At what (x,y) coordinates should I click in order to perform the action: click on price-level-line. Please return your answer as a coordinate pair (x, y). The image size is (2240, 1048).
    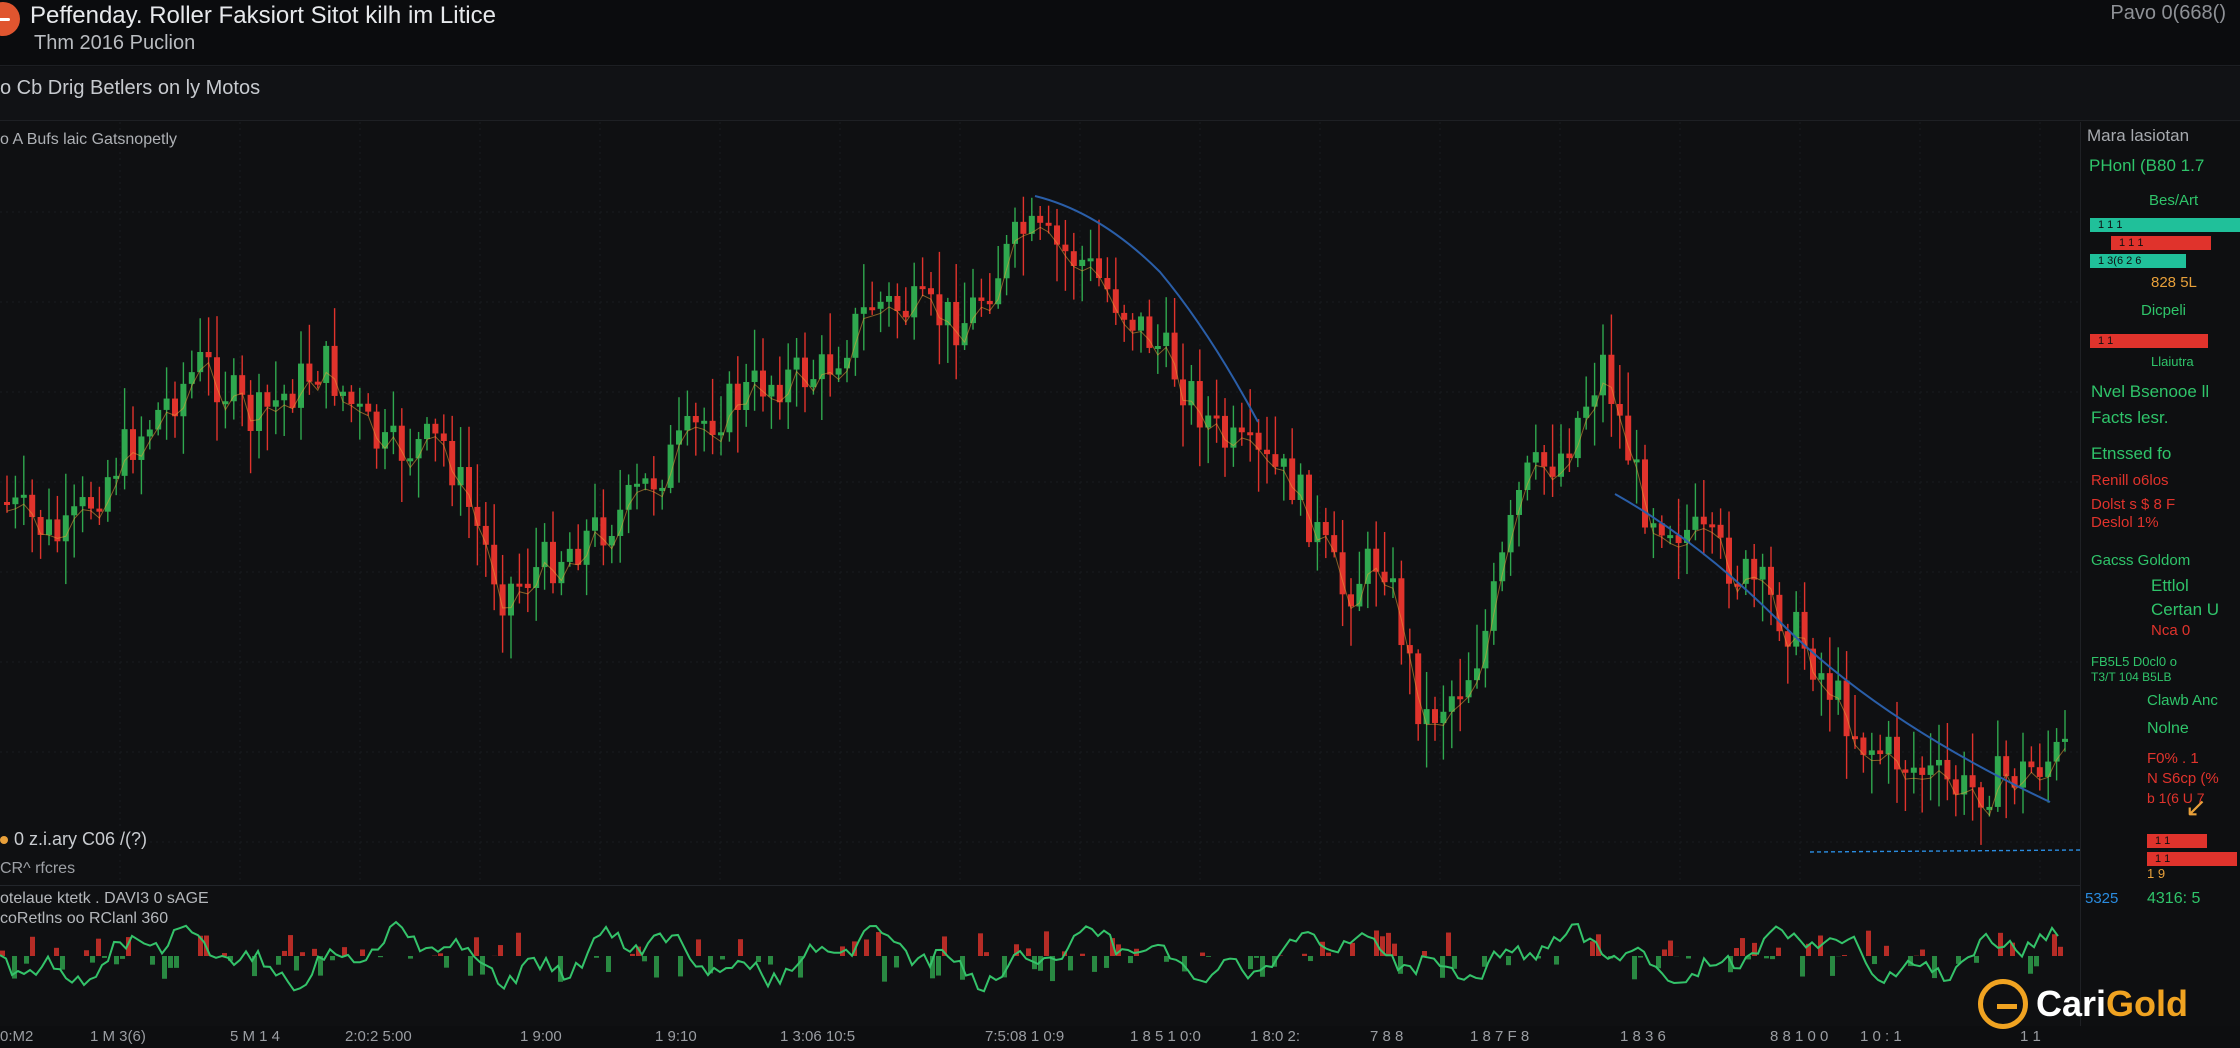
    Looking at the image, I should click on (1944, 851).